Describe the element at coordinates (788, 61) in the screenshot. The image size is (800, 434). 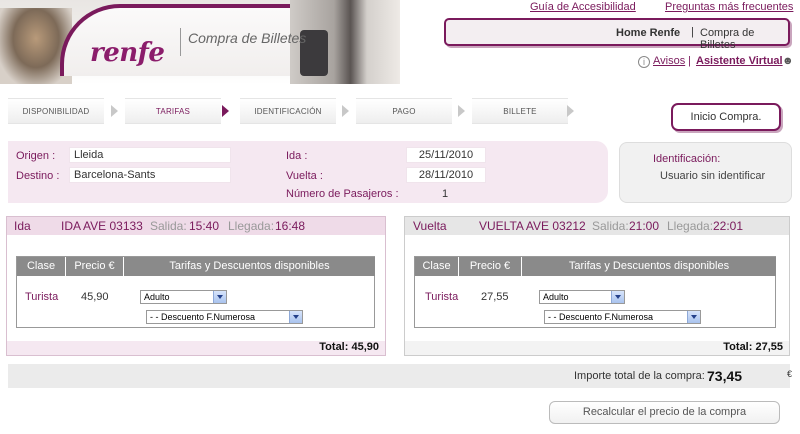
I see `assistant-icon: ☻` at that location.